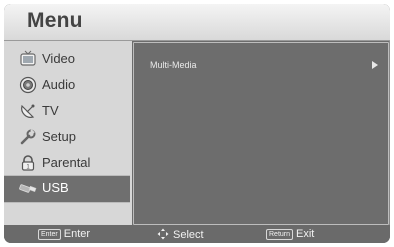  Describe the element at coordinates (173, 65) in the screenshot. I see `submenu-item-label: Multi-Media` at that location.